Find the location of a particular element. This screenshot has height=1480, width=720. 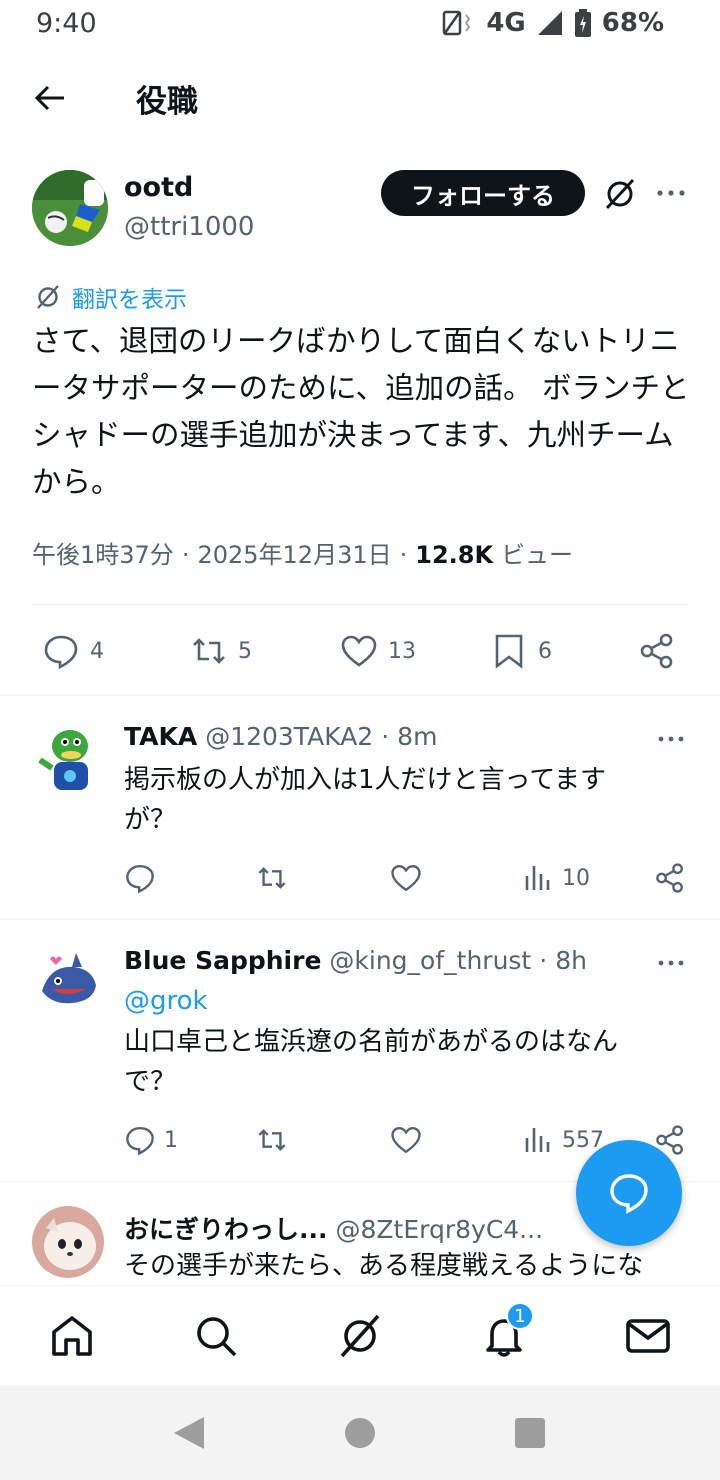

reply-author-name: Blue Sapphire is located at coordinates (222, 960).